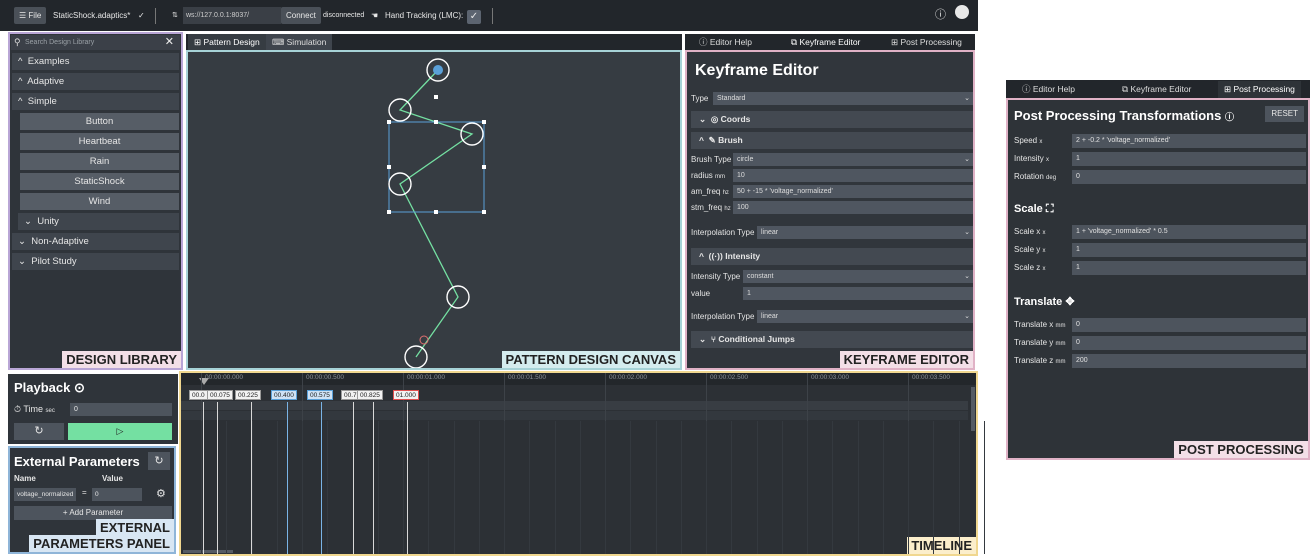 The width and height of the screenshot is (1312, 557). What do you see at coordinates (99, 161) in the screenshot?
I see `library-item-rain: Rain` at bounding box center [99, 161].